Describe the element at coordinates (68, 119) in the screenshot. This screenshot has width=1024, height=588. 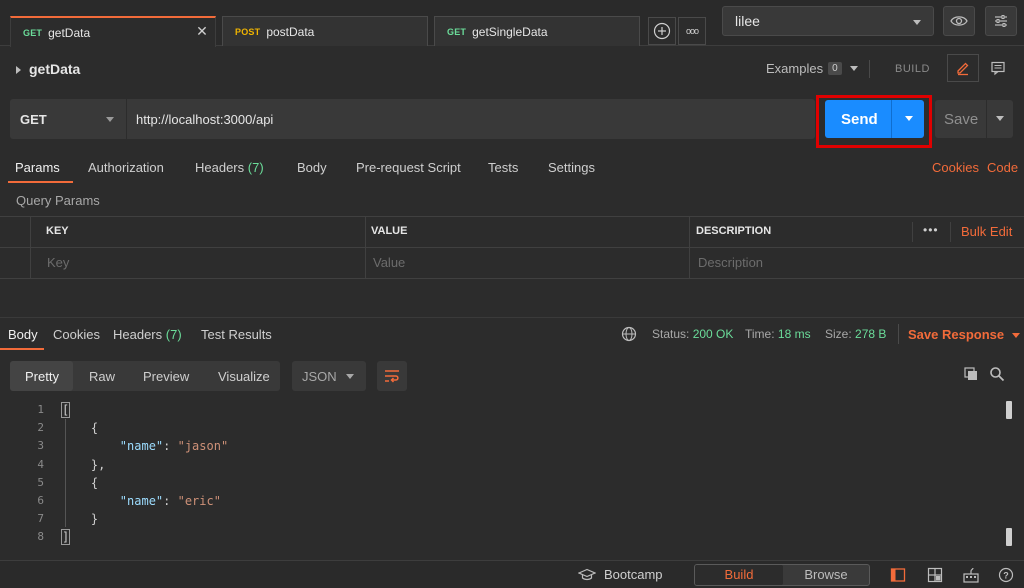
I see `method-select: GET` at that location.